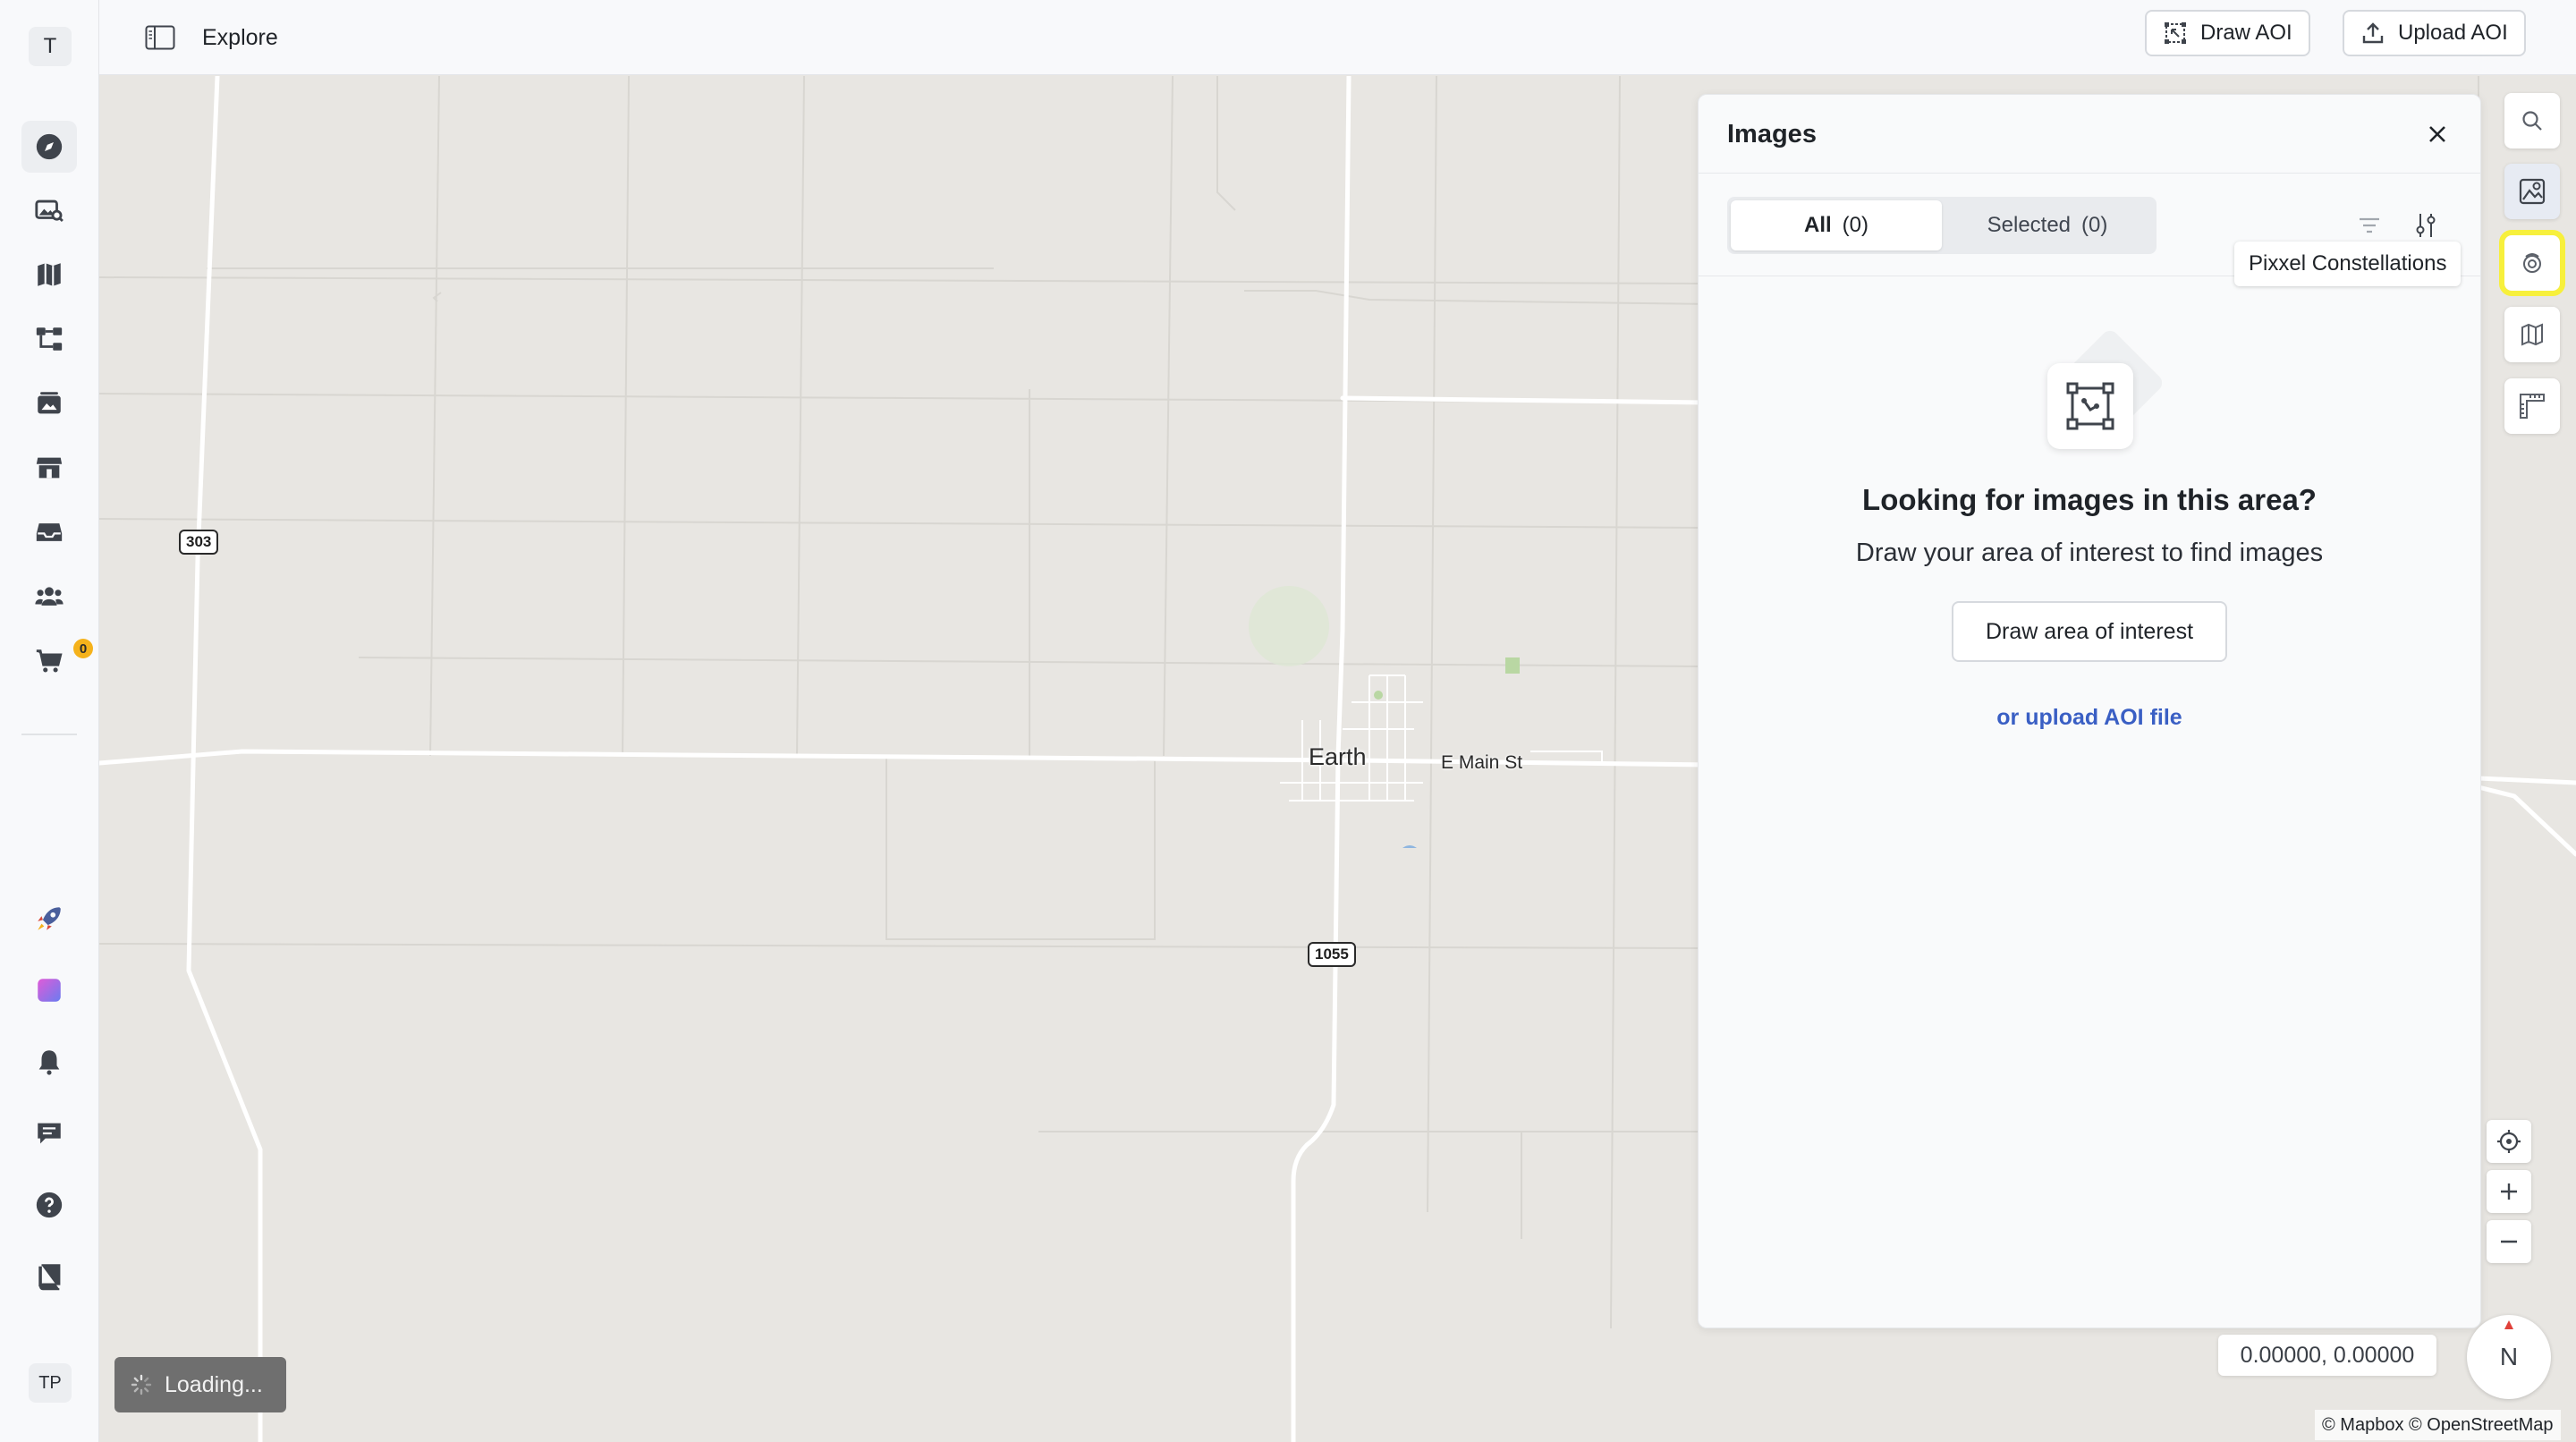 The width and height of the screenshot is (2576, 1442). I want to click on nav-notifications, so click(49, 1062).